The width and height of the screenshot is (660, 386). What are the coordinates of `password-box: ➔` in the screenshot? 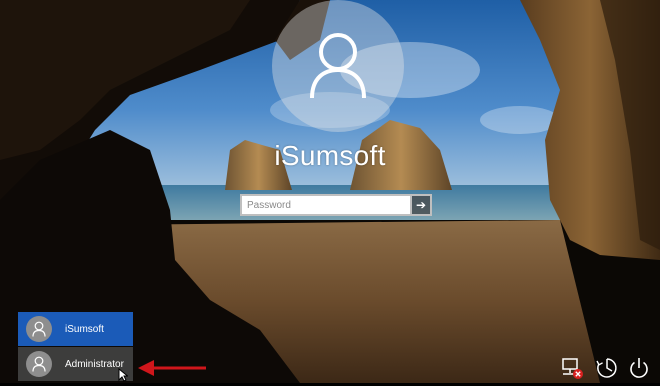 It's located at (336, 205).